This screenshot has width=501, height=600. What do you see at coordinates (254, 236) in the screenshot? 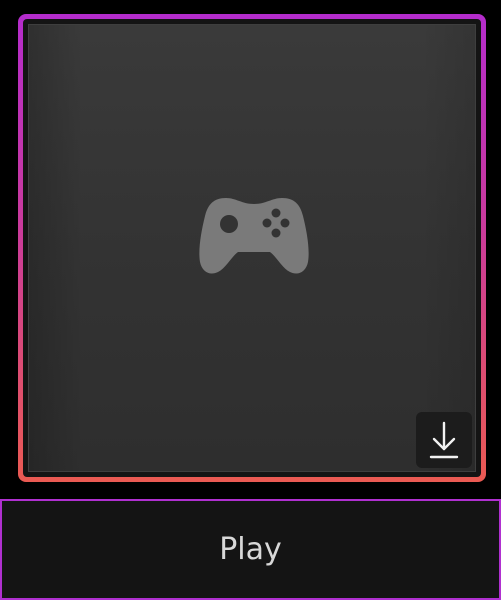
I see `game-controller-icon` at bounding box center [254, 236].